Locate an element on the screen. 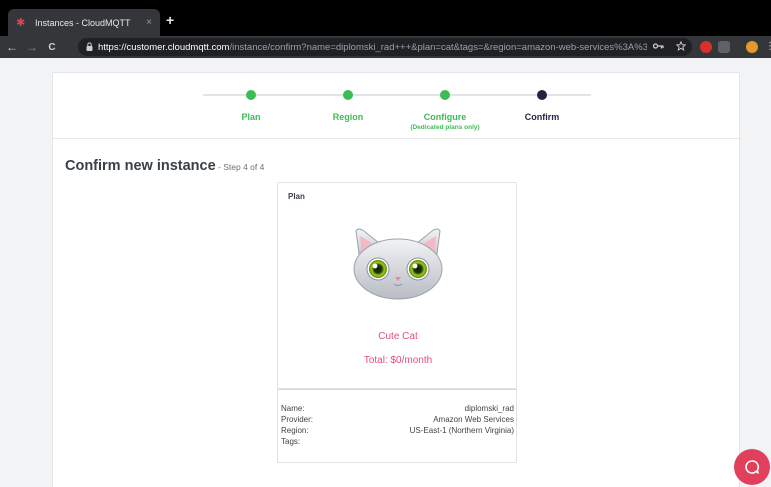 Image resolution: width=771 pixels, height=487 pixels. detail-row-region: Region: US-East-1 (Northern Virginia) is located at coordinates (397, 430).